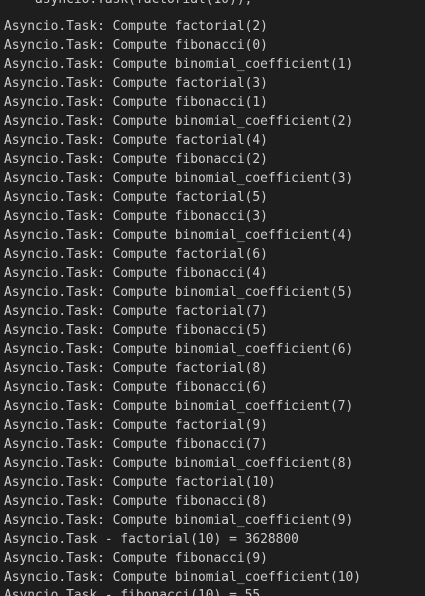  What do you see at coordinates (136, 102) in the screenshot?
I see `output-line: Asyncio.Task: Compute fibonacci(1)` at bounding box center [136, 102].